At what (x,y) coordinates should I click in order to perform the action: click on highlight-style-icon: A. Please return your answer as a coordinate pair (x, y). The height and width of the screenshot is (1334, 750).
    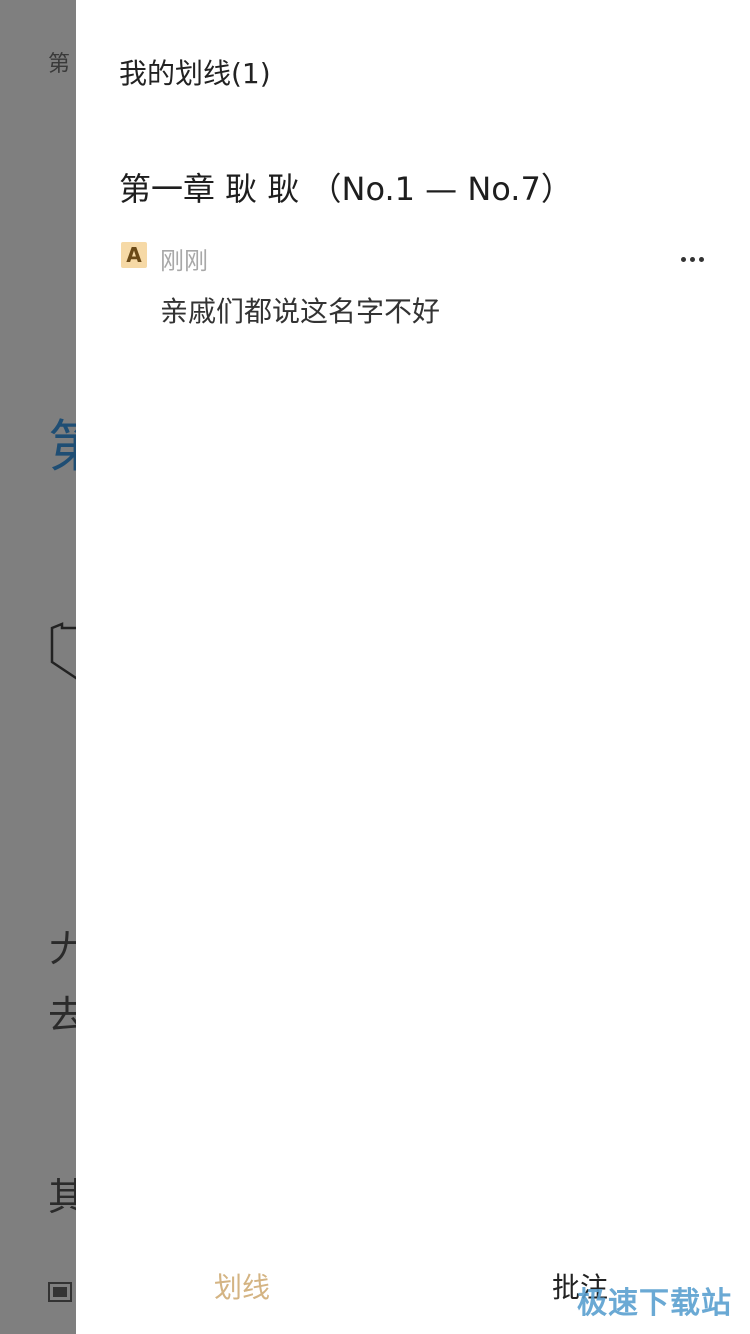
    Looking at the image, I should click on (134, 255).